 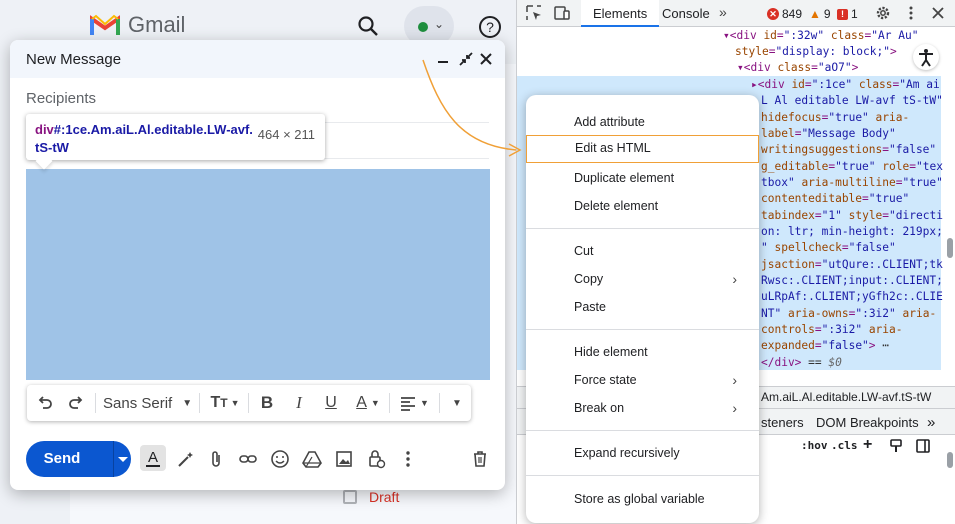 What do you see at coordinates (312, 459) in the screenshot?
I see `google-drive-icon` at bounding box center [312, 459].